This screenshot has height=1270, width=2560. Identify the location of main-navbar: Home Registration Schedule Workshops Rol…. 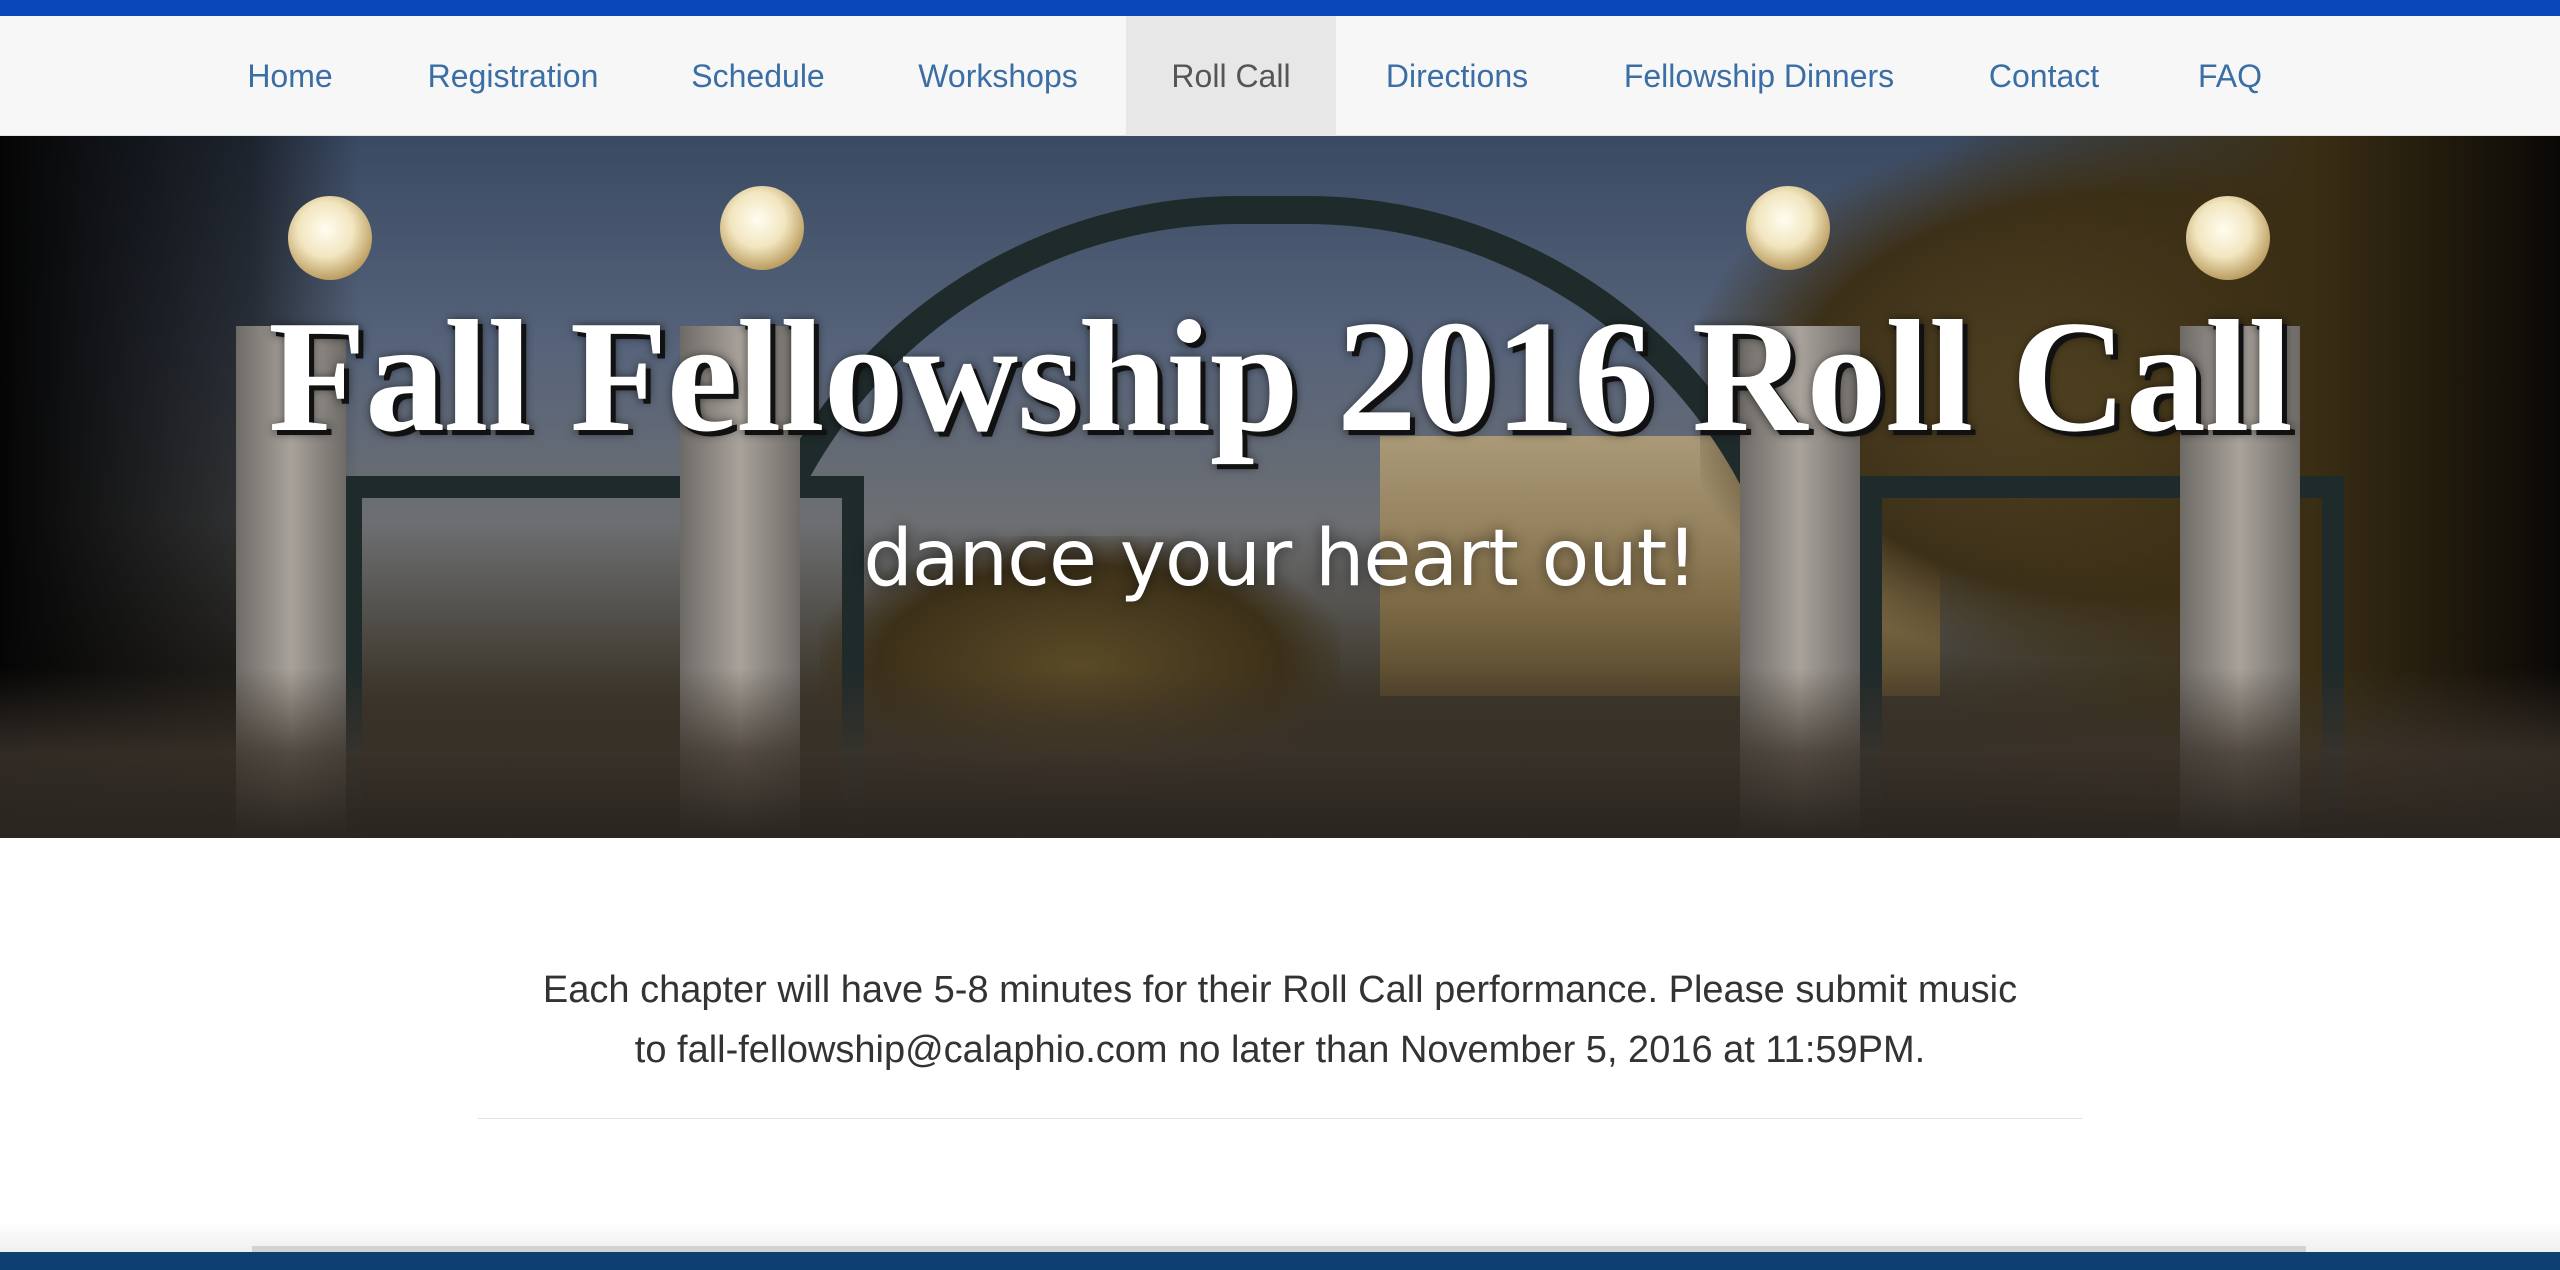
(1280, 76).